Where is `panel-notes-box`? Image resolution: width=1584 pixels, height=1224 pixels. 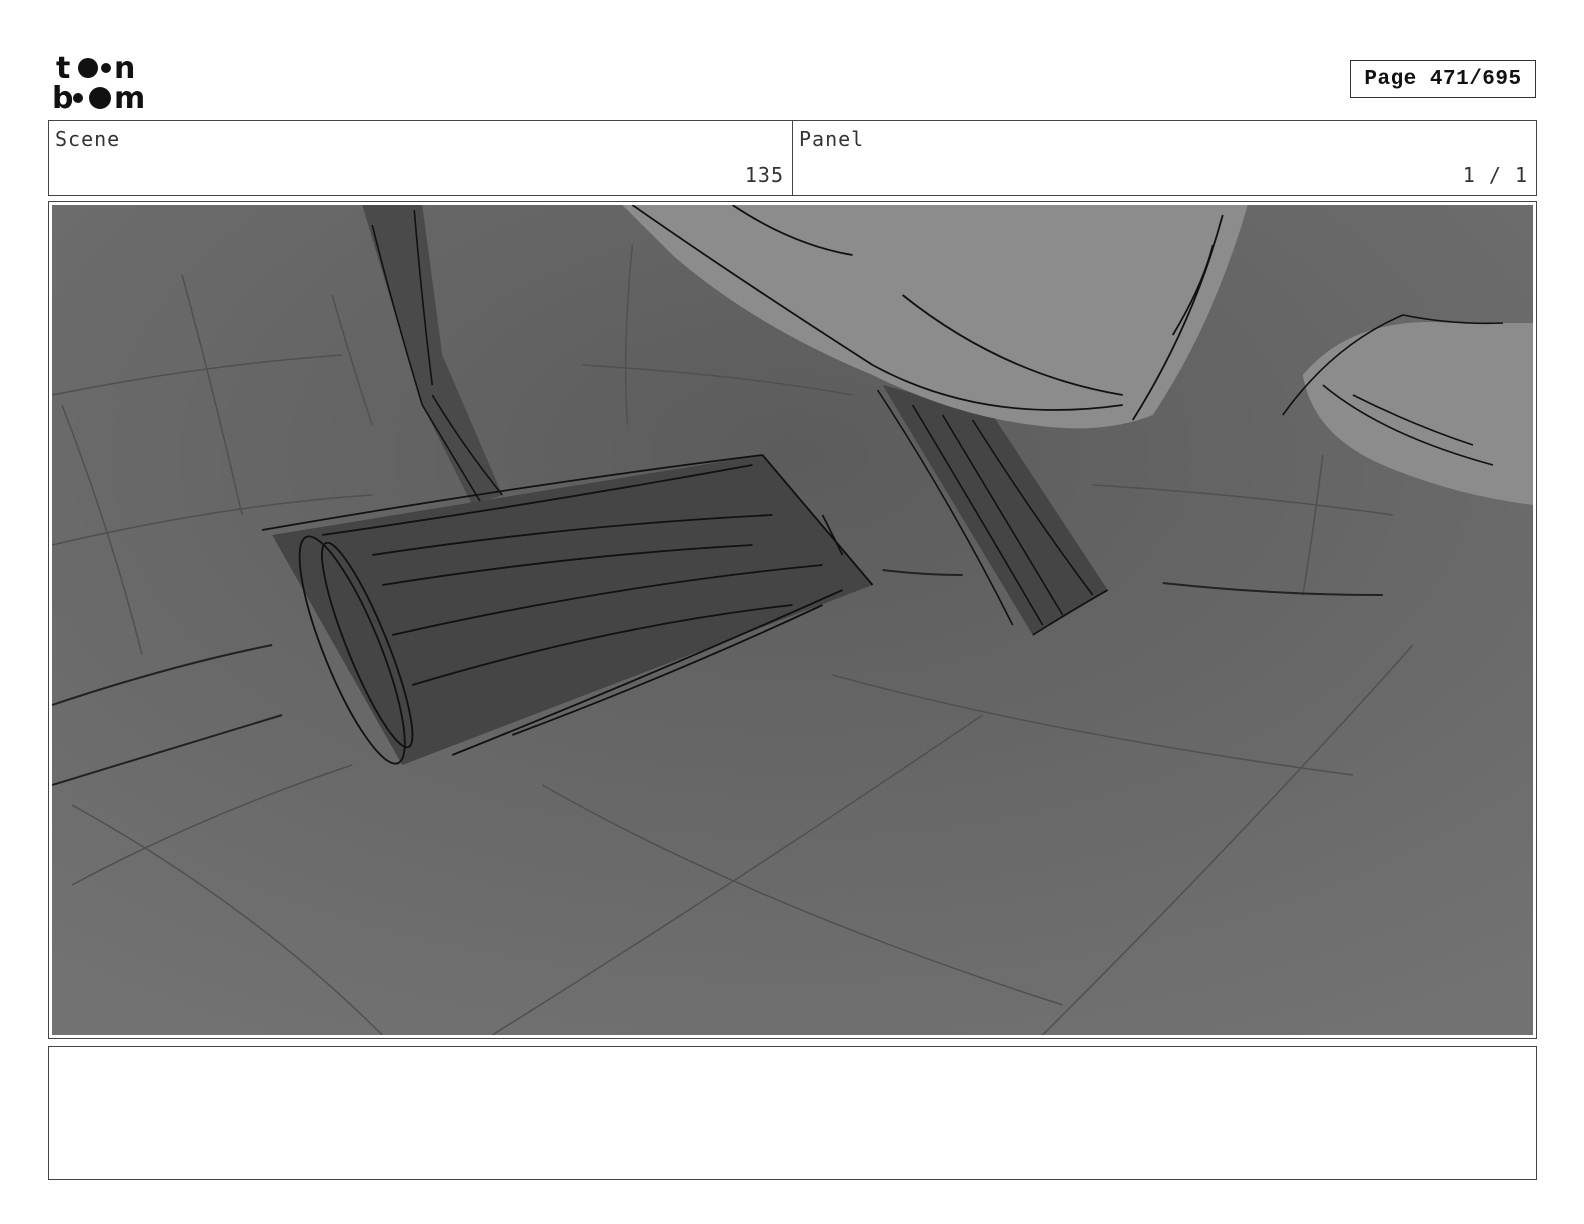
panel-notes-box is located at coordinates (792, 1113).